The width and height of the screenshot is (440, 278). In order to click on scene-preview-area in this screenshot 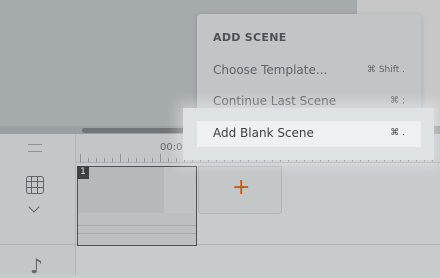, I will do `click(121, 190)`.